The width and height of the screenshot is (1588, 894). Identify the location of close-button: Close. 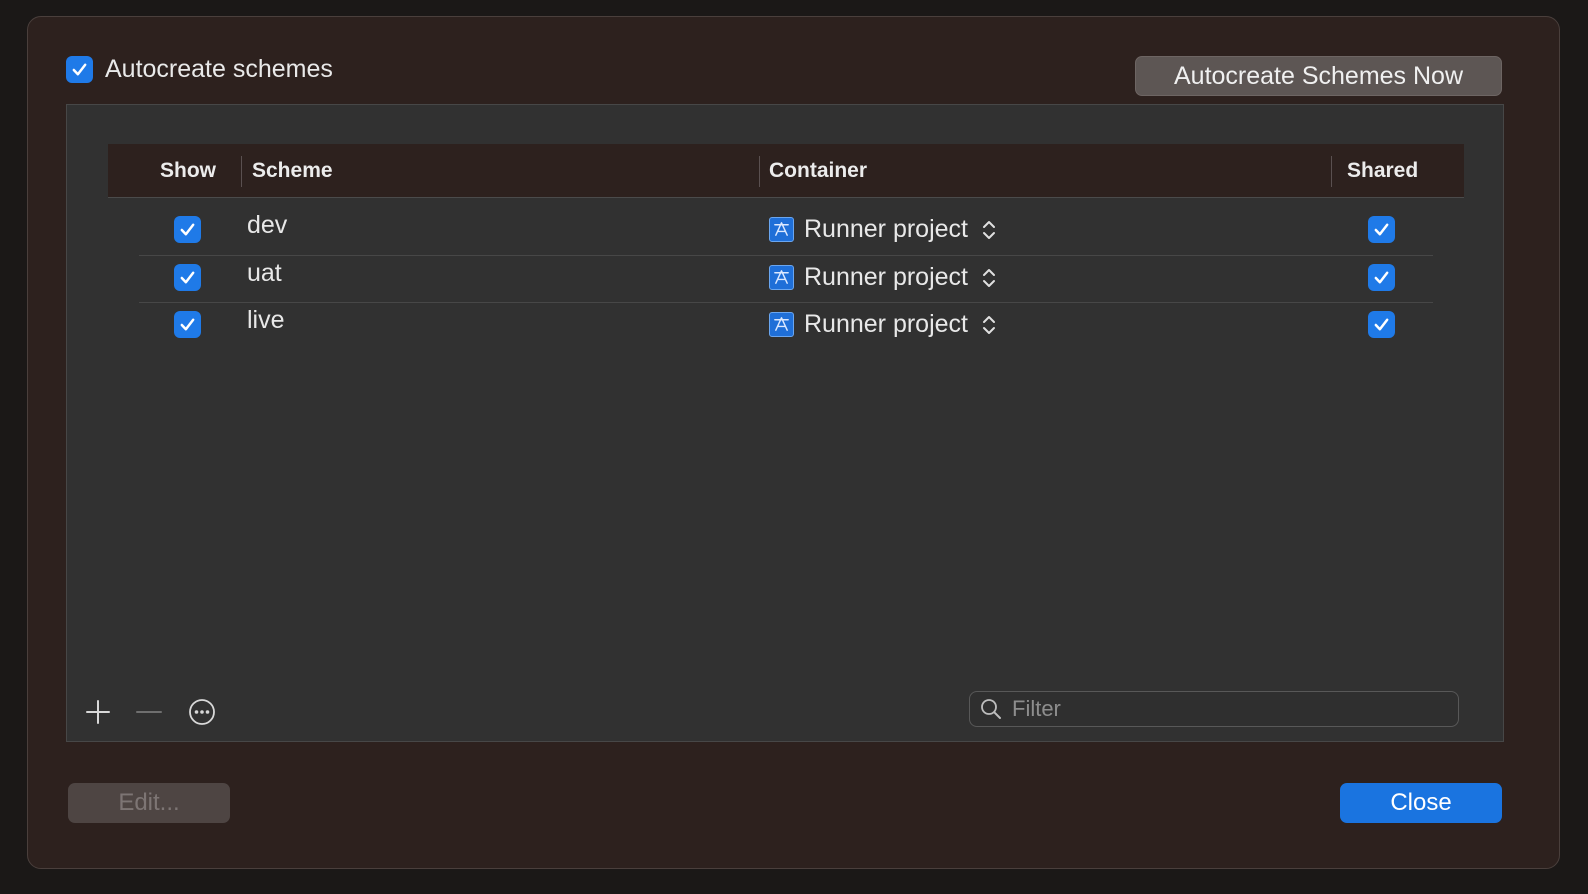
(1421, 803).